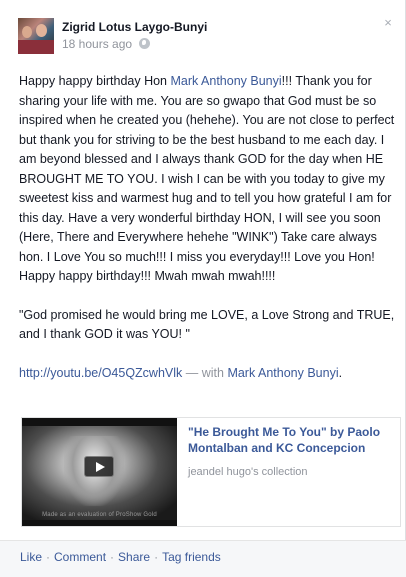 This screenshot has width=406, height=577. I want to click on globe-icon, so click(145, 43).